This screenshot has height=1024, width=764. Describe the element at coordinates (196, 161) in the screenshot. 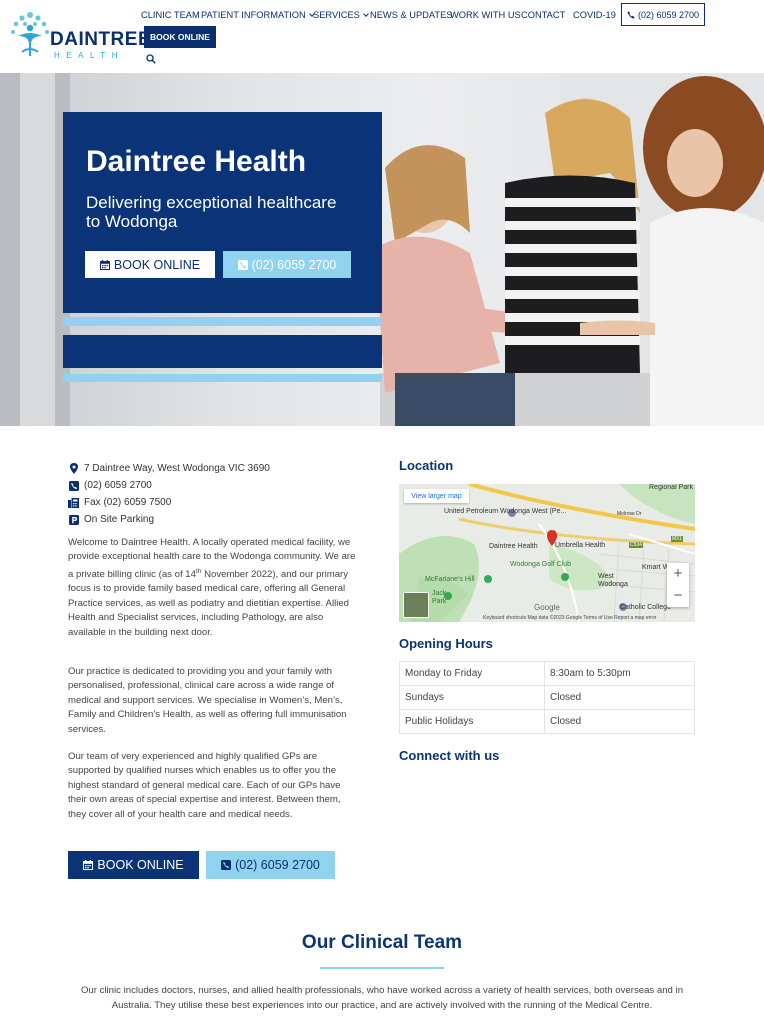

I see `hero-title: Daintree Health` at that location.